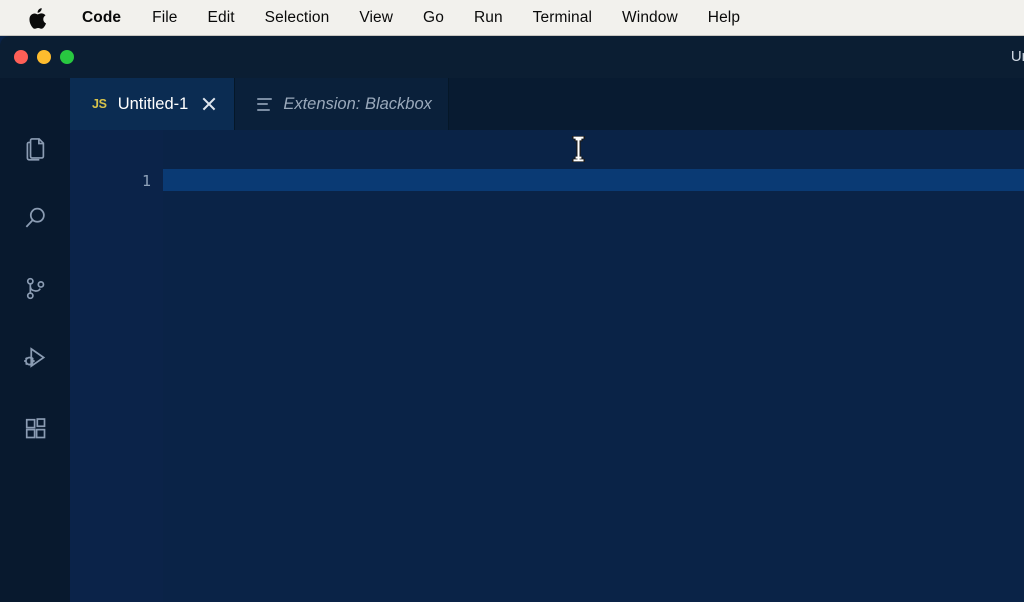  What do you see at coordinates (593, 180) in the screenshot?
I see `current-line-highlight` at bounding box center [593, 180].